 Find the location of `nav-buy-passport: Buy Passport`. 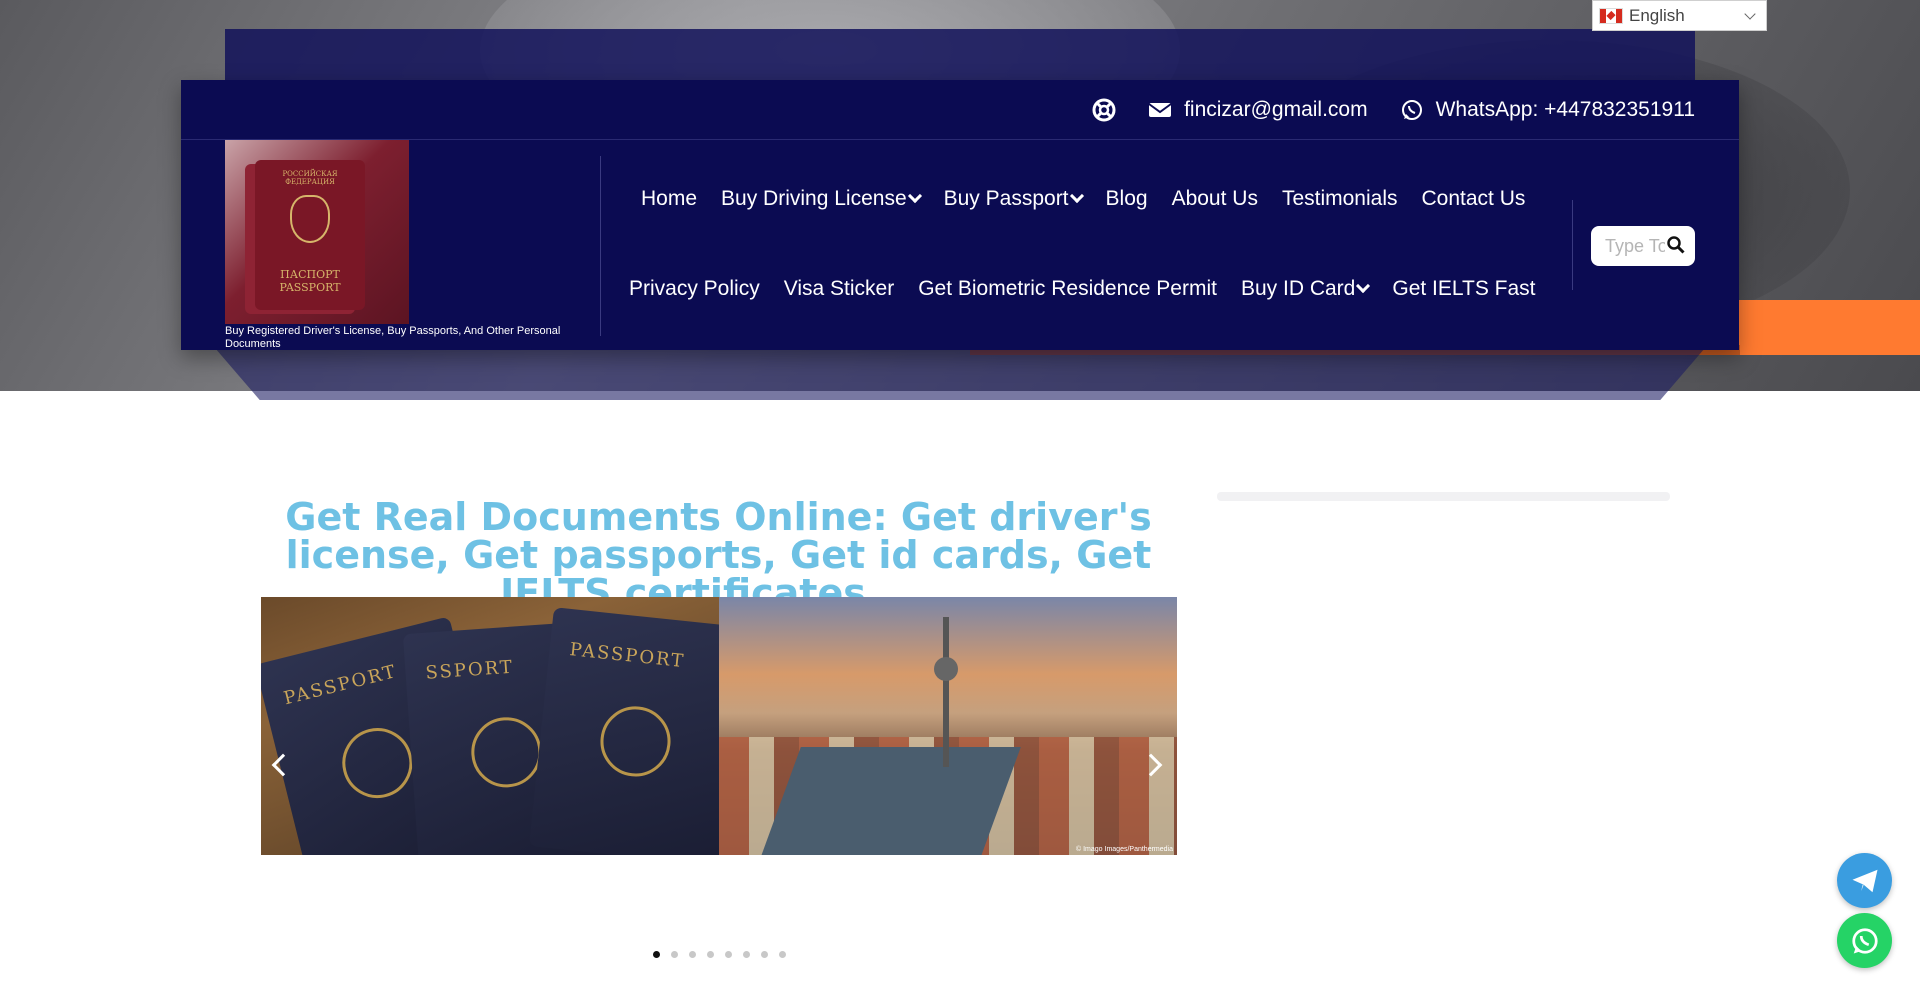

nav-buy-passport: Buy Passport is located at coordinates (1014, 199).